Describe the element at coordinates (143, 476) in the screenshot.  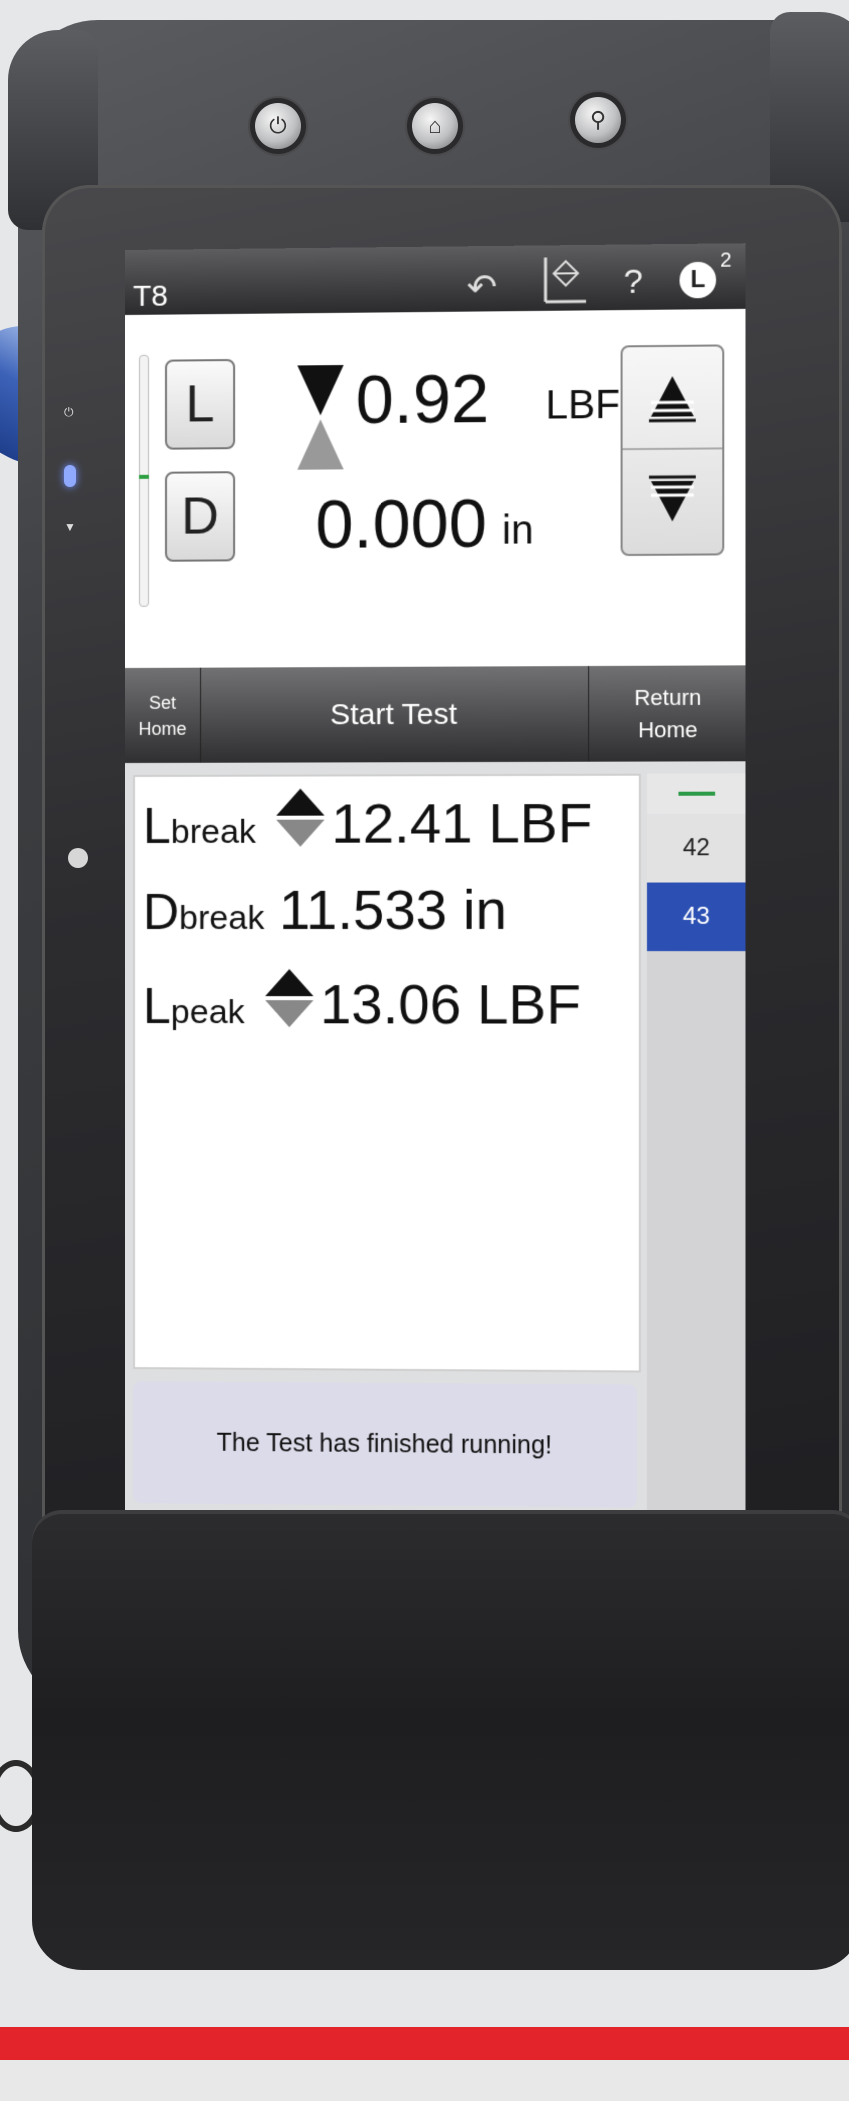
I see `load-bar-indicator` at that location.